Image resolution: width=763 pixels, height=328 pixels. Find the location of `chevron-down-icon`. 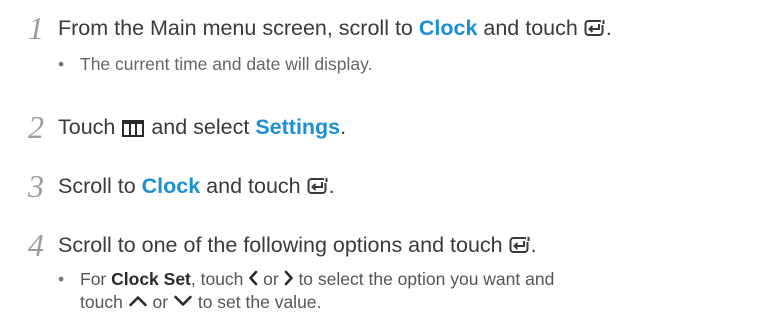

chevron-down-icon is located at coordinates (183, 301).